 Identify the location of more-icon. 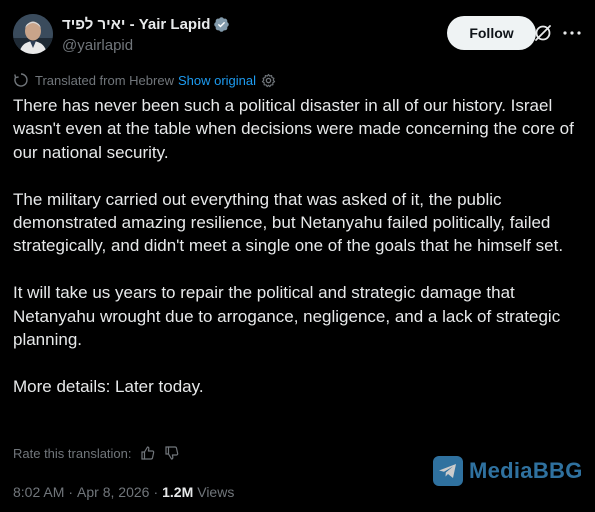
(572, 33).